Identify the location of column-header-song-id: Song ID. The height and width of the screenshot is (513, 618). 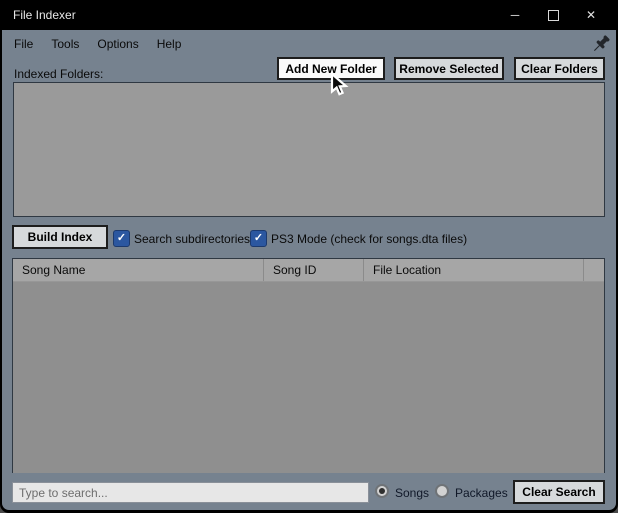
(314, 270).